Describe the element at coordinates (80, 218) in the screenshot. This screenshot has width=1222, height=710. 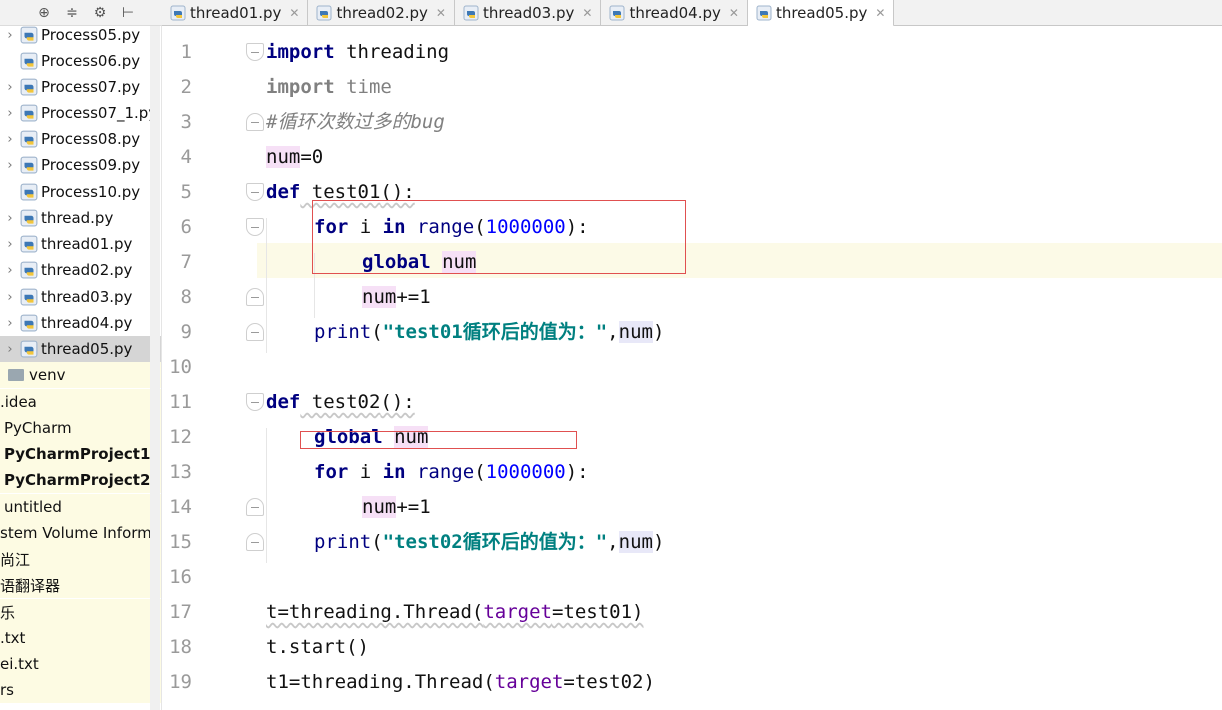
I see `tree-item-thread: › thread.py` at that location.